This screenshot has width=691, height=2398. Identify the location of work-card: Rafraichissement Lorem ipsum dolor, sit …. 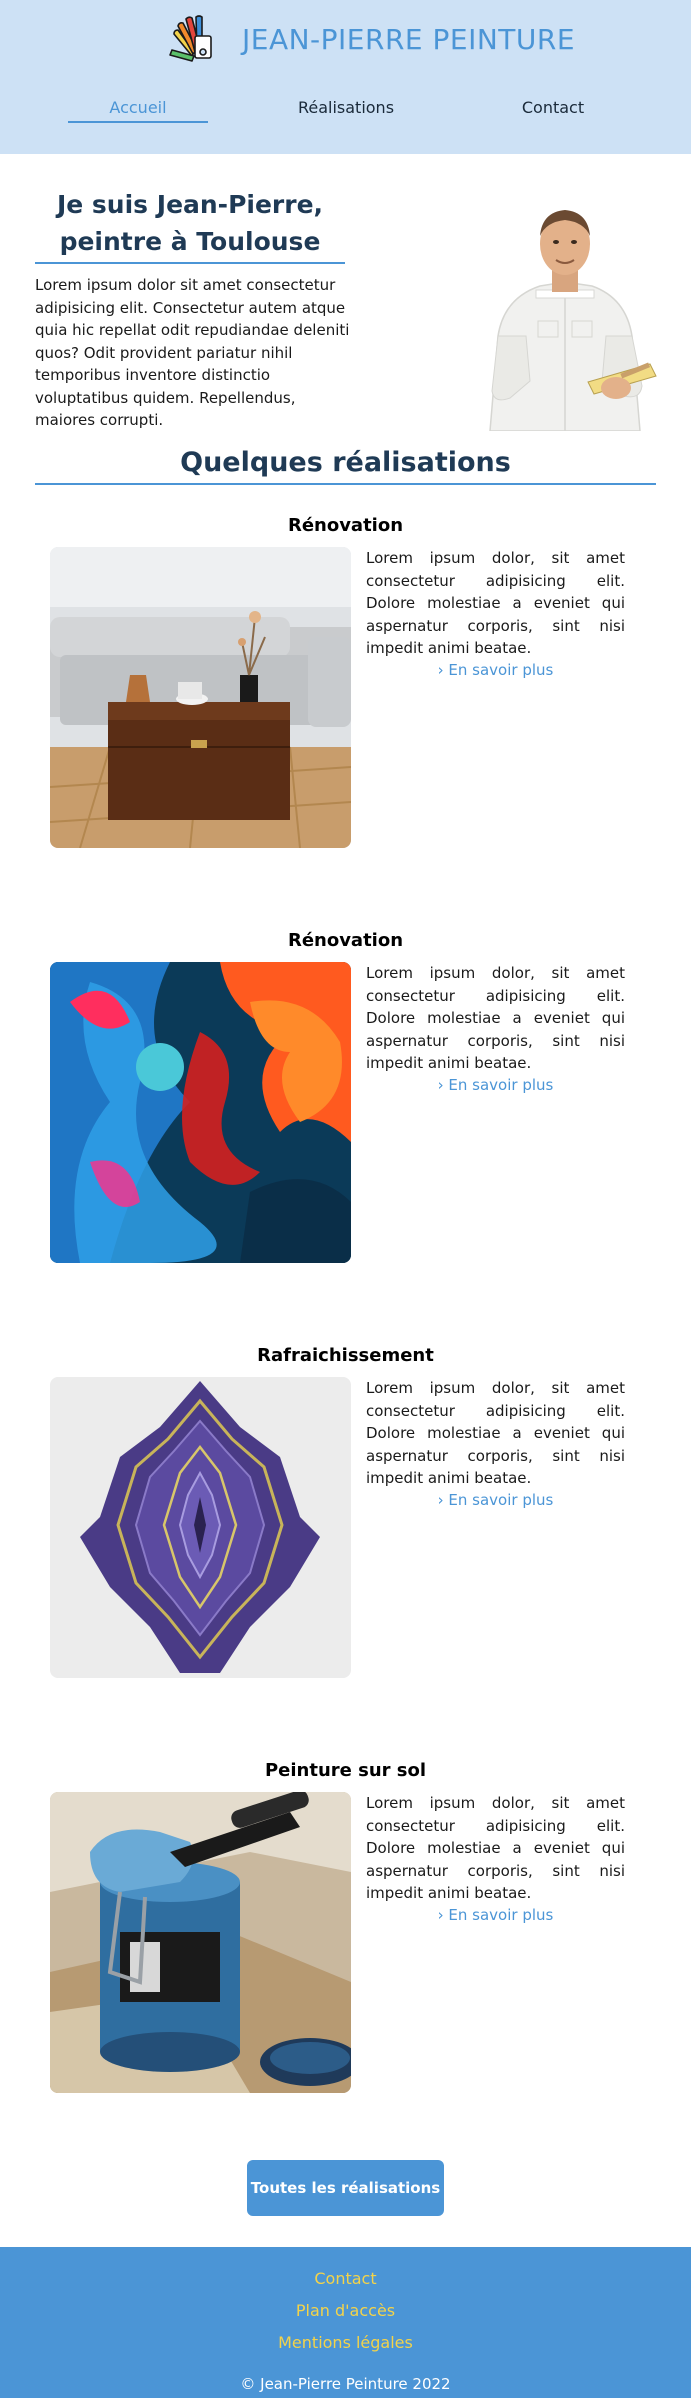
(338, 1515).